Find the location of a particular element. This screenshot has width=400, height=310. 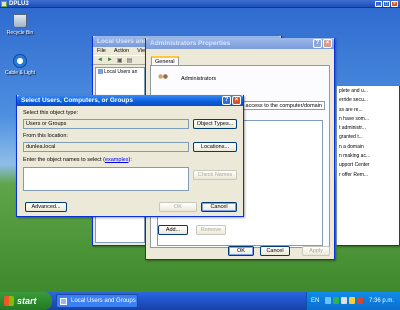

tree-item-local-users: Local Users an is located at coordinates (120, 72).